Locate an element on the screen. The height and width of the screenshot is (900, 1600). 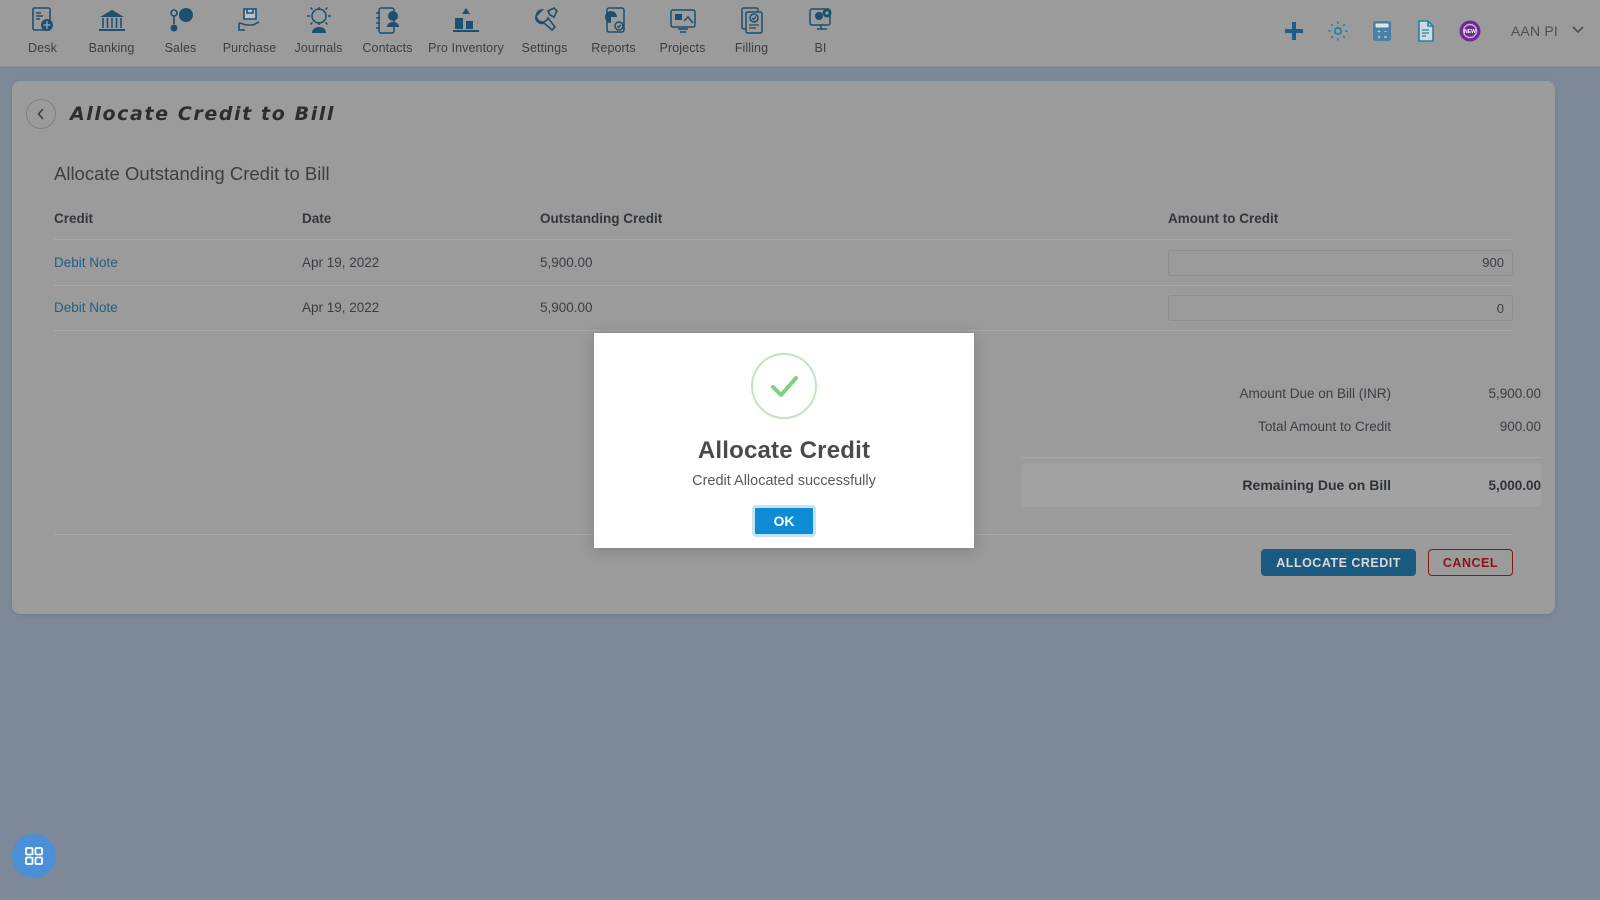
new-badge-icon: NEW is located at coordinates (1470, 31).